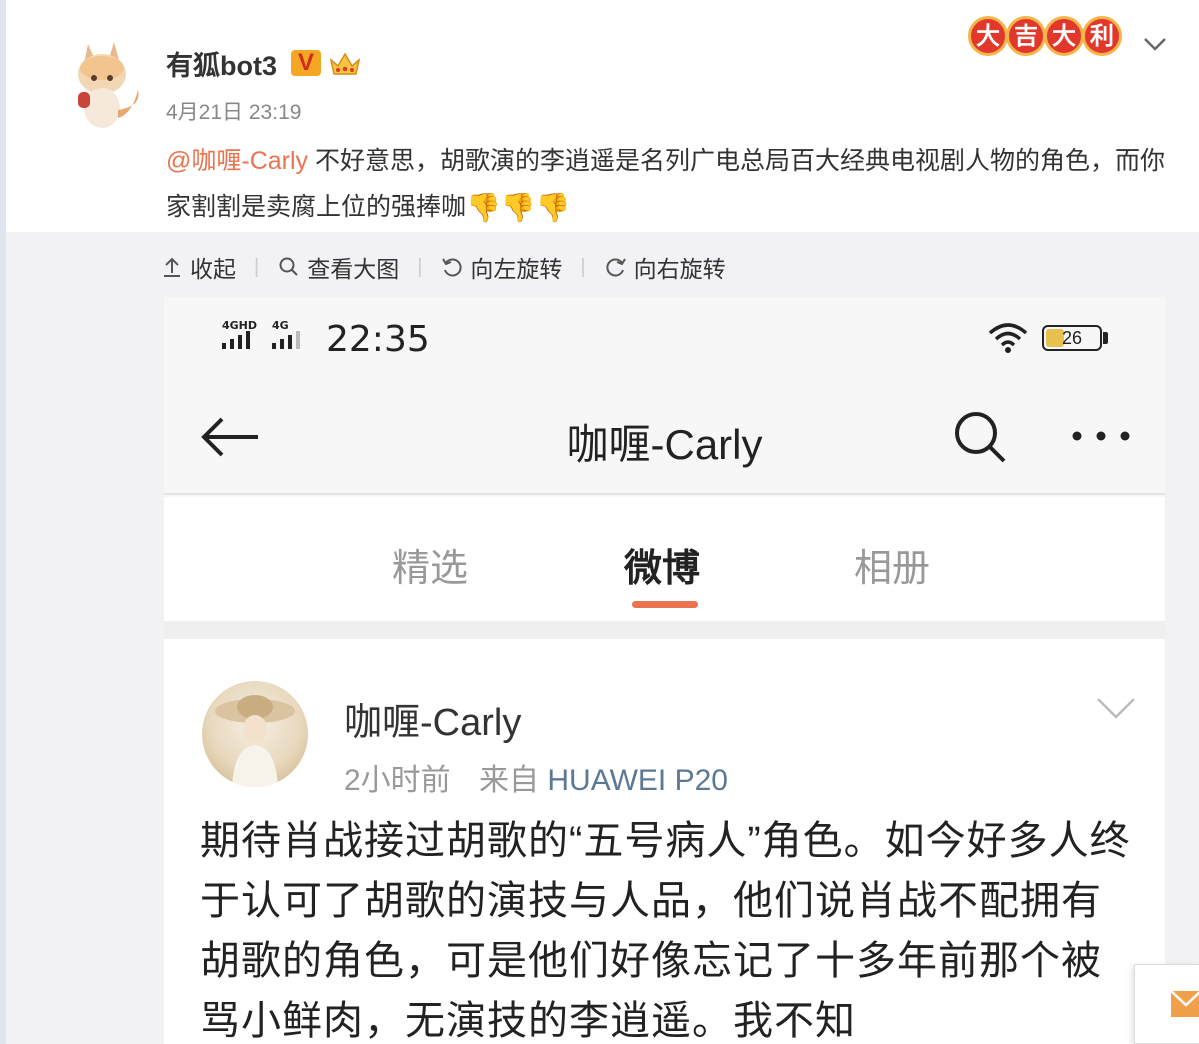 This screenshot has width=1199, height=1044. Describe the element at coordinates (353, 269) in the screenshot. I see `view-large-label: 查看大图` at that location.